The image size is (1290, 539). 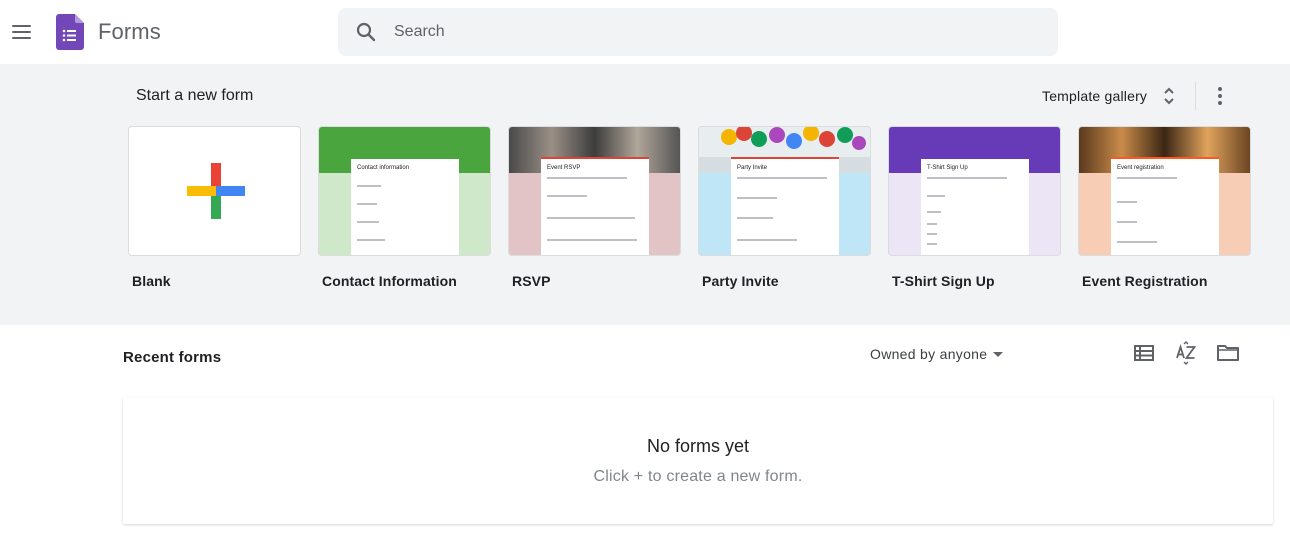 What do you see at coordinates (714, 32) in the screenshot?
I see `search-input` at bounding box center [714, 32].